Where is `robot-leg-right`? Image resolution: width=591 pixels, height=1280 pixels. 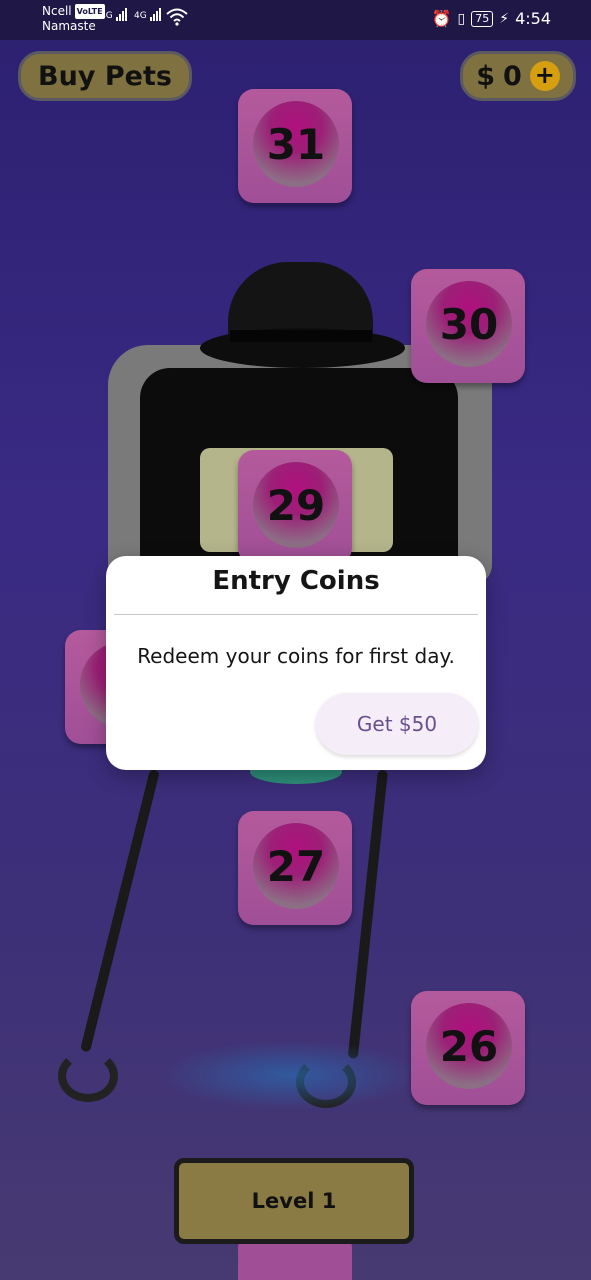
robot-leg-right is located at coordinates (367, 914).